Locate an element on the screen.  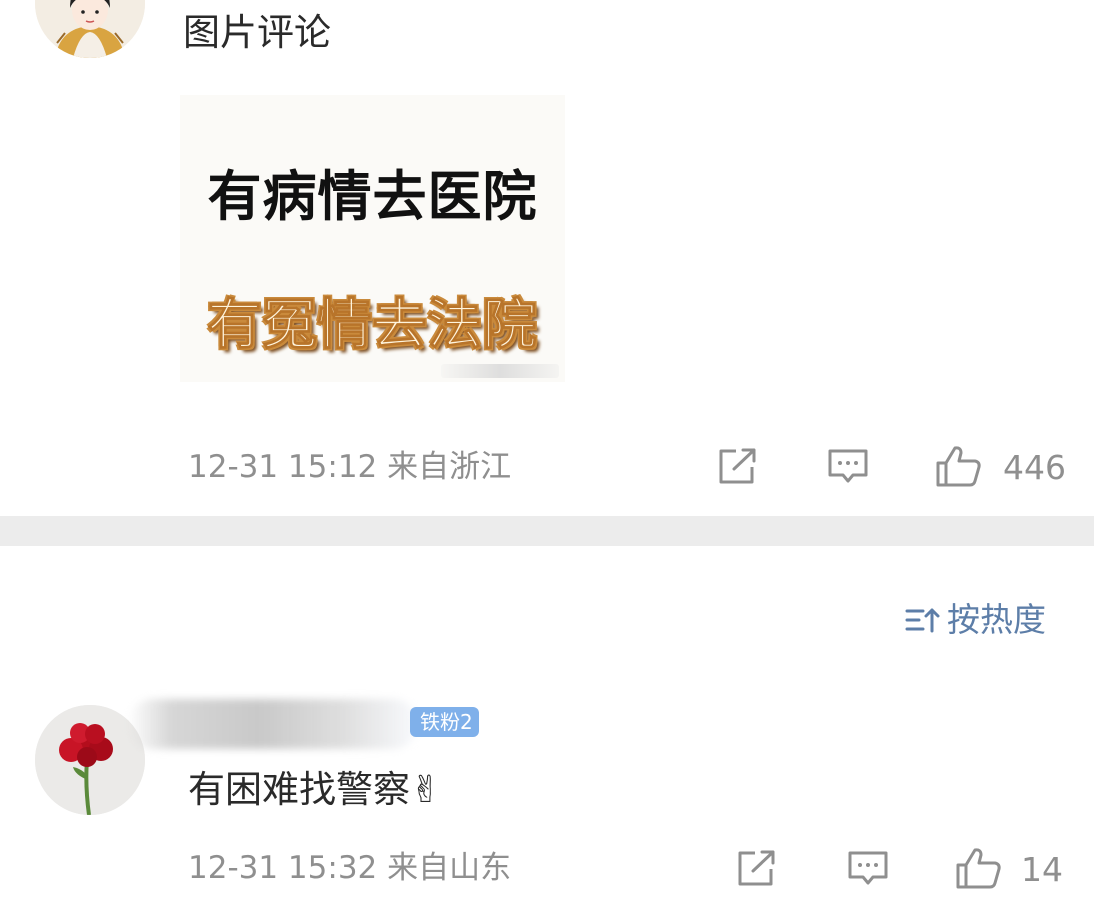
sort-label: 按热度 is located at coordinates (996, 619).